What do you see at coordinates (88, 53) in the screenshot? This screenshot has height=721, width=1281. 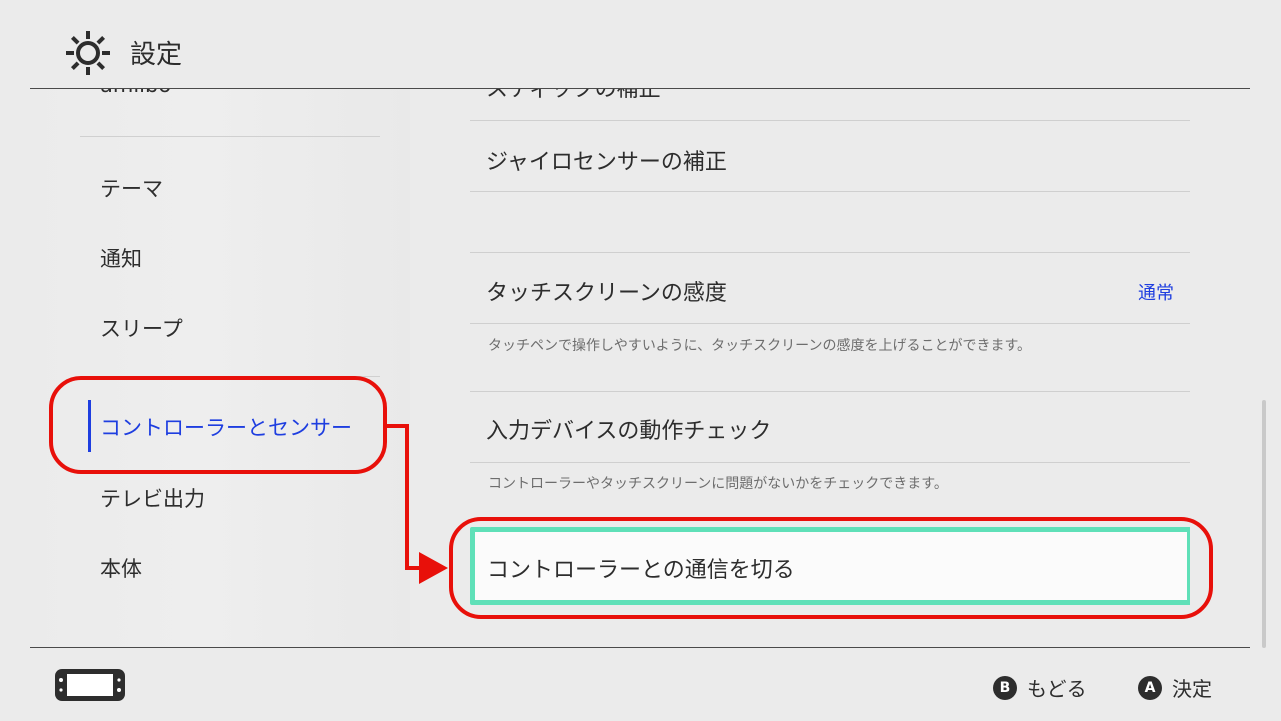 I see `gear-icon` at bounding box center [88, 53].